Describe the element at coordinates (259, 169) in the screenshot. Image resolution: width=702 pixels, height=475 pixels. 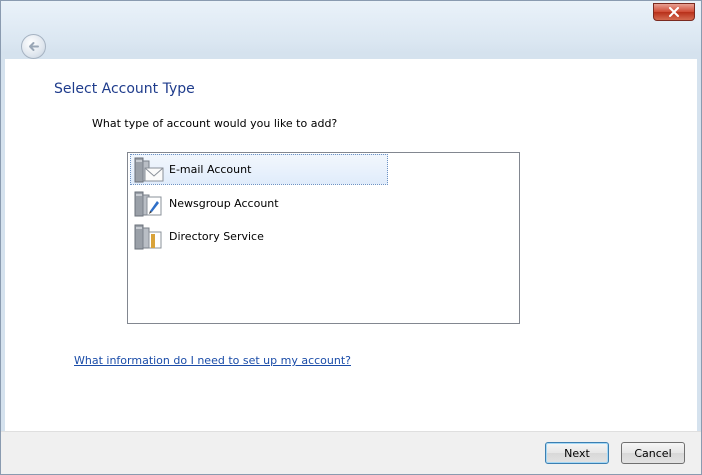
I see `list-item-email-account: E-mail Account` at that location.